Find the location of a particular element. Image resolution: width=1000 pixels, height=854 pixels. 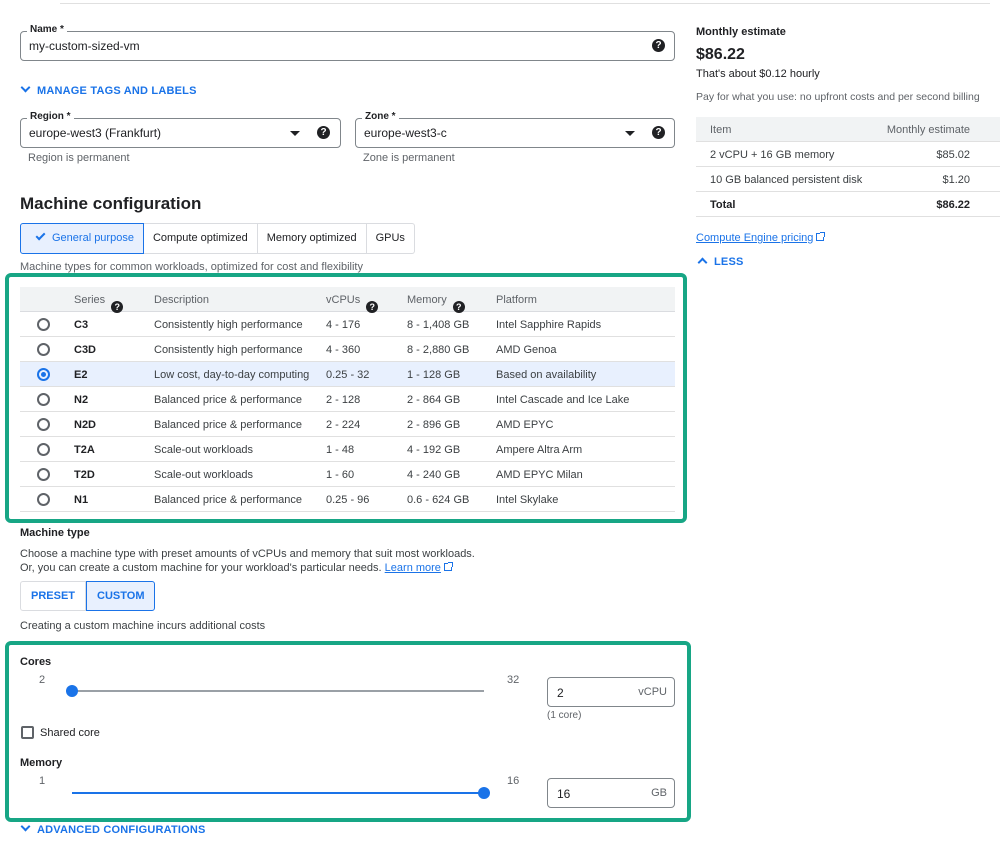

column-item: Item is located at coordinates (721, 130).